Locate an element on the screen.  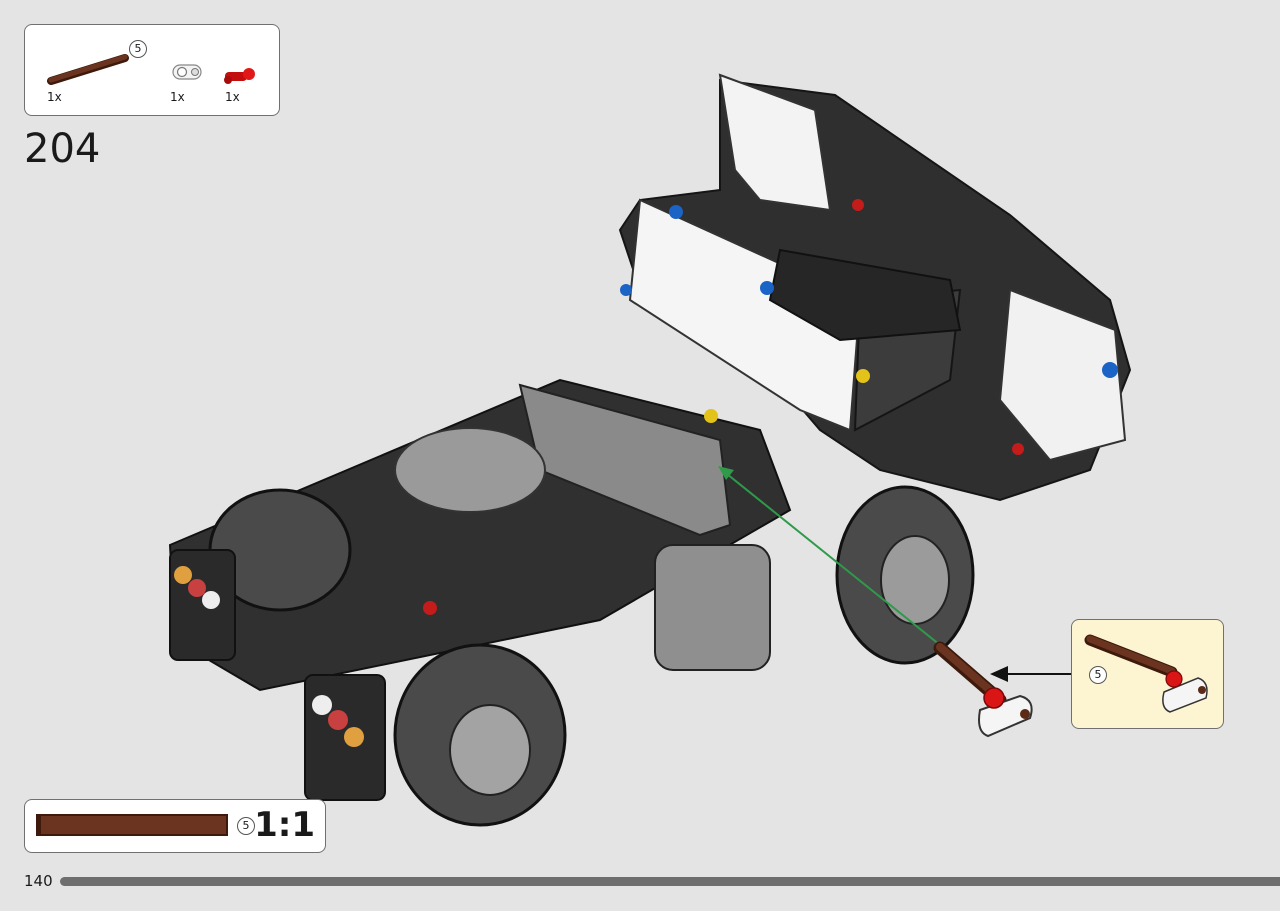
subassembly-callout: 5 is located at coordinates (1147, 674).